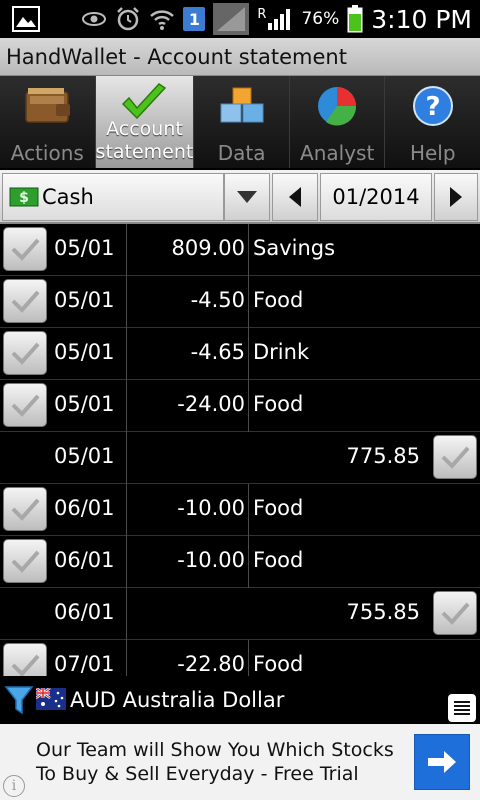 The image size is (480, 800). Describe the element at coordinates (240, 614) in the screenshot. I see `balance-row: 06/01 755.85` at that location.